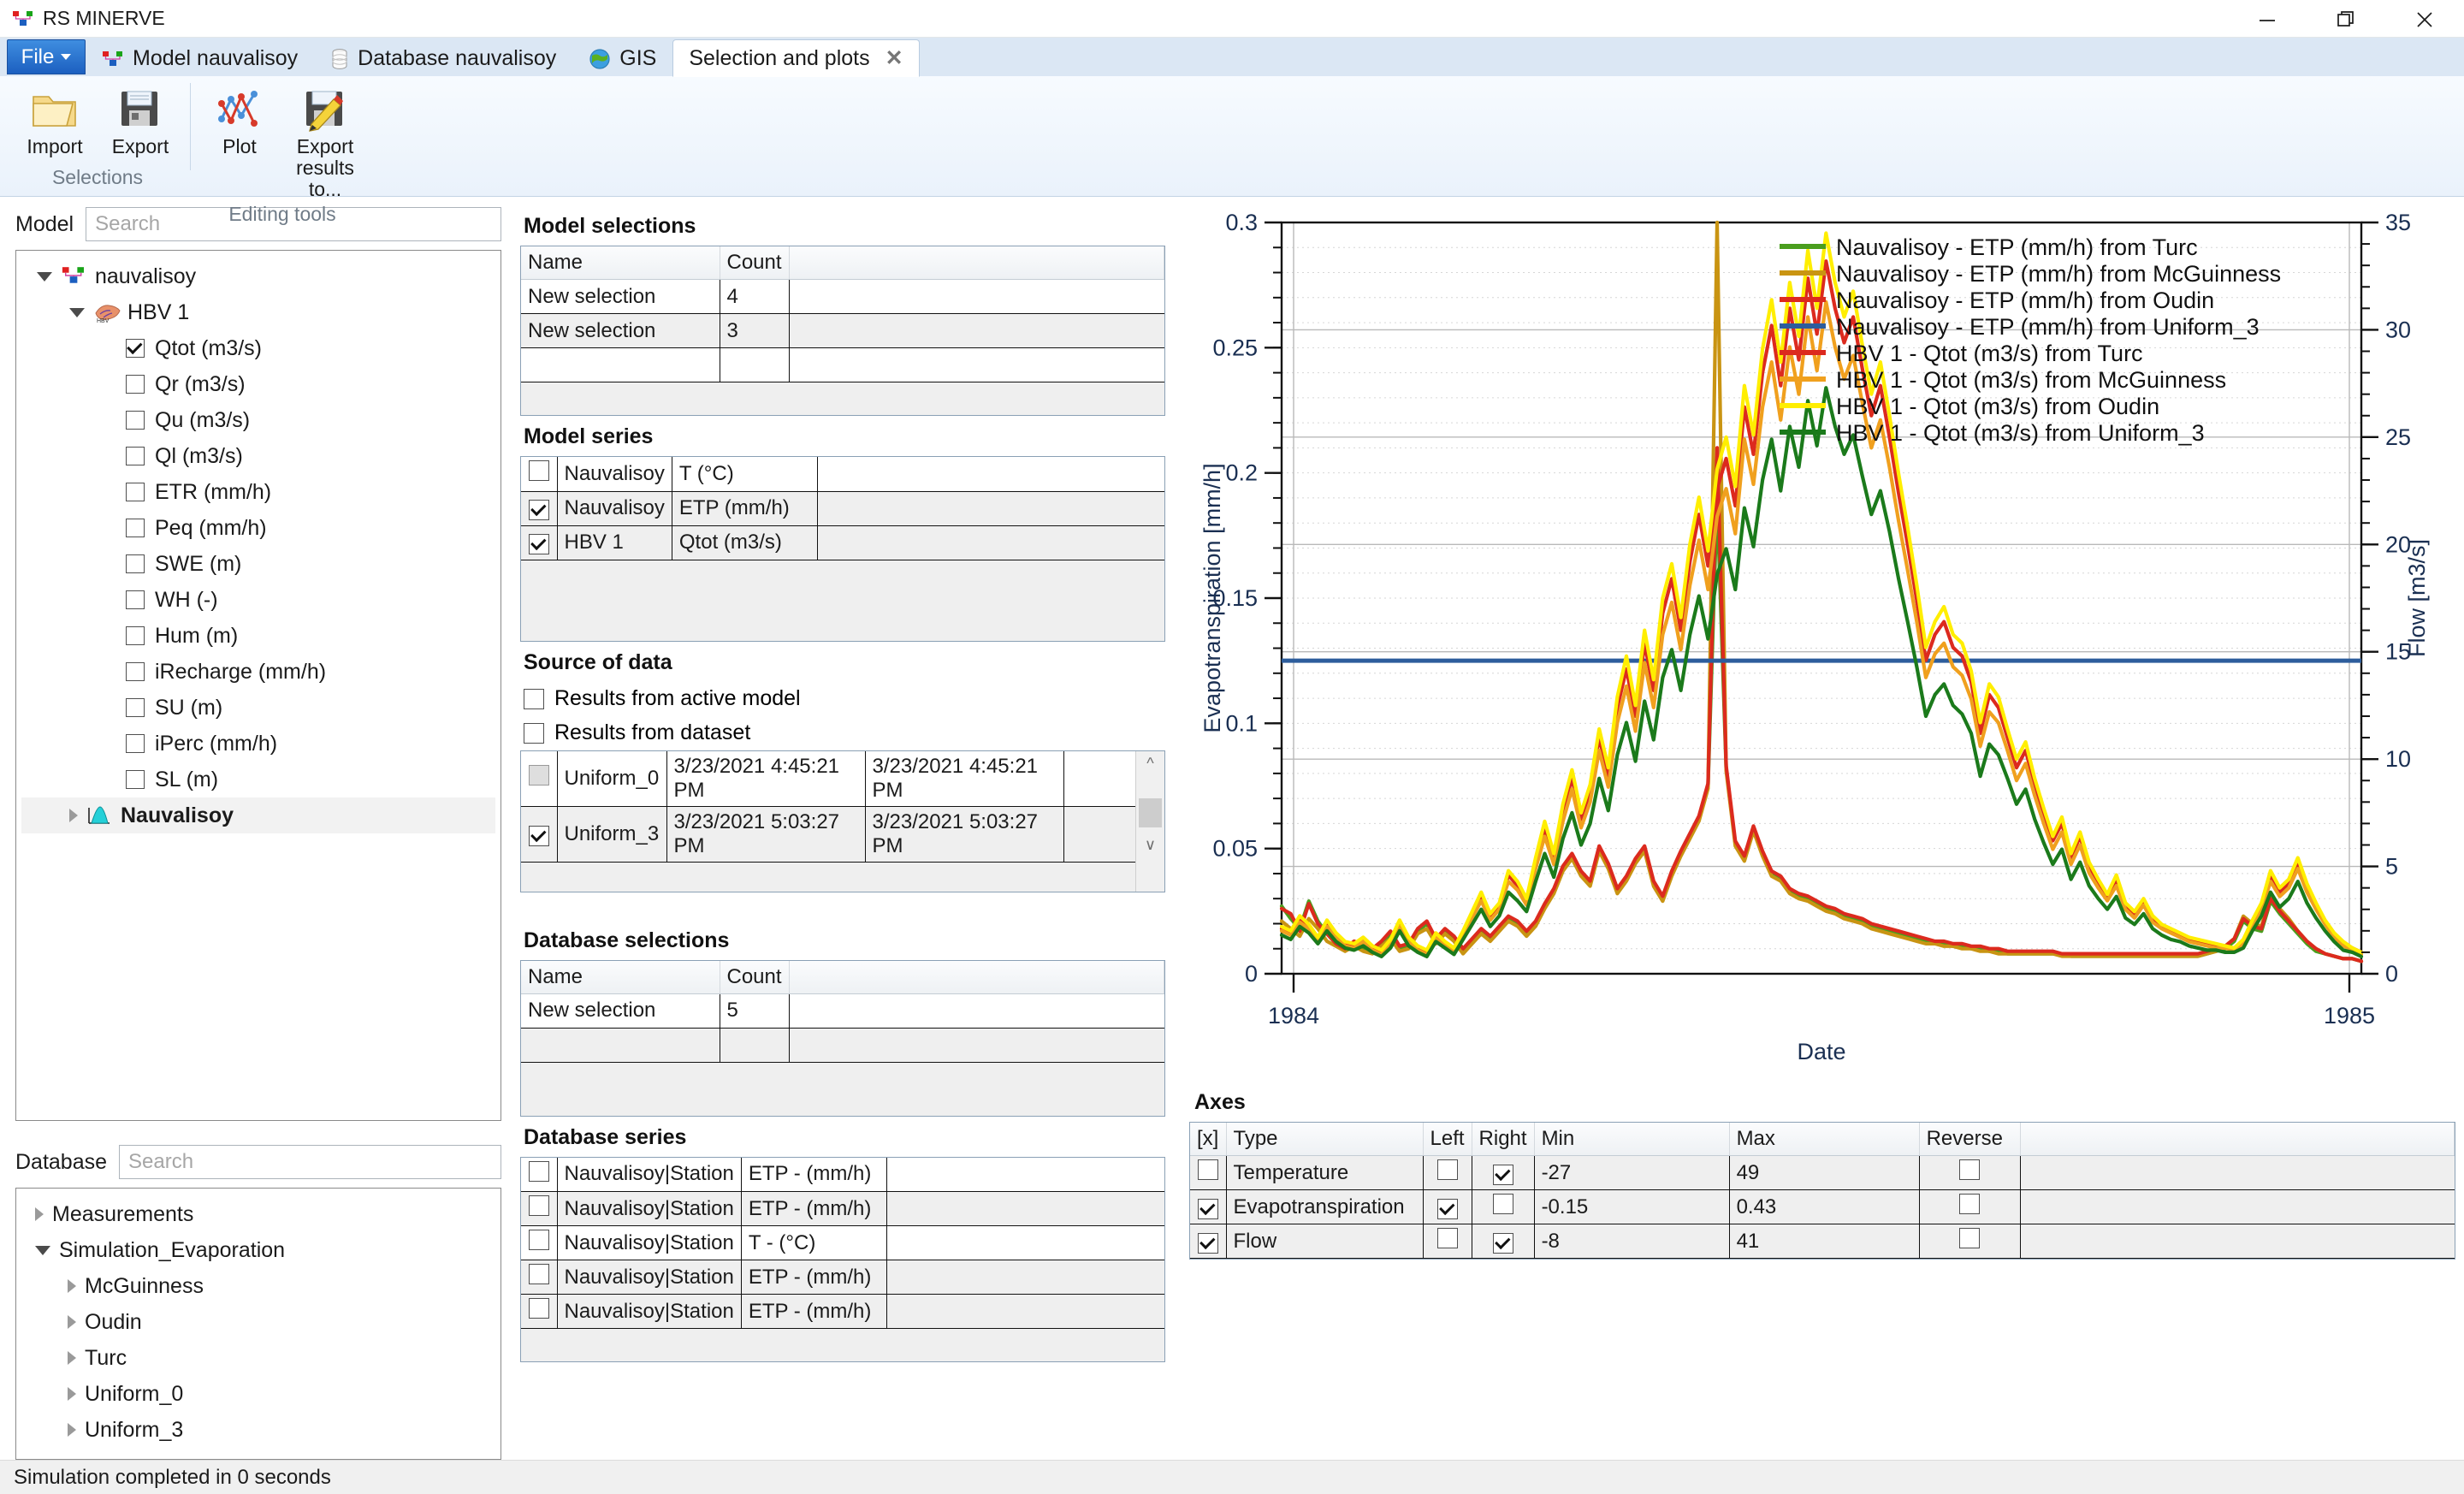  Describe the element at coordinates (1447, 1169) in the screenshot. I see `axes-left-checkbox` at that location.